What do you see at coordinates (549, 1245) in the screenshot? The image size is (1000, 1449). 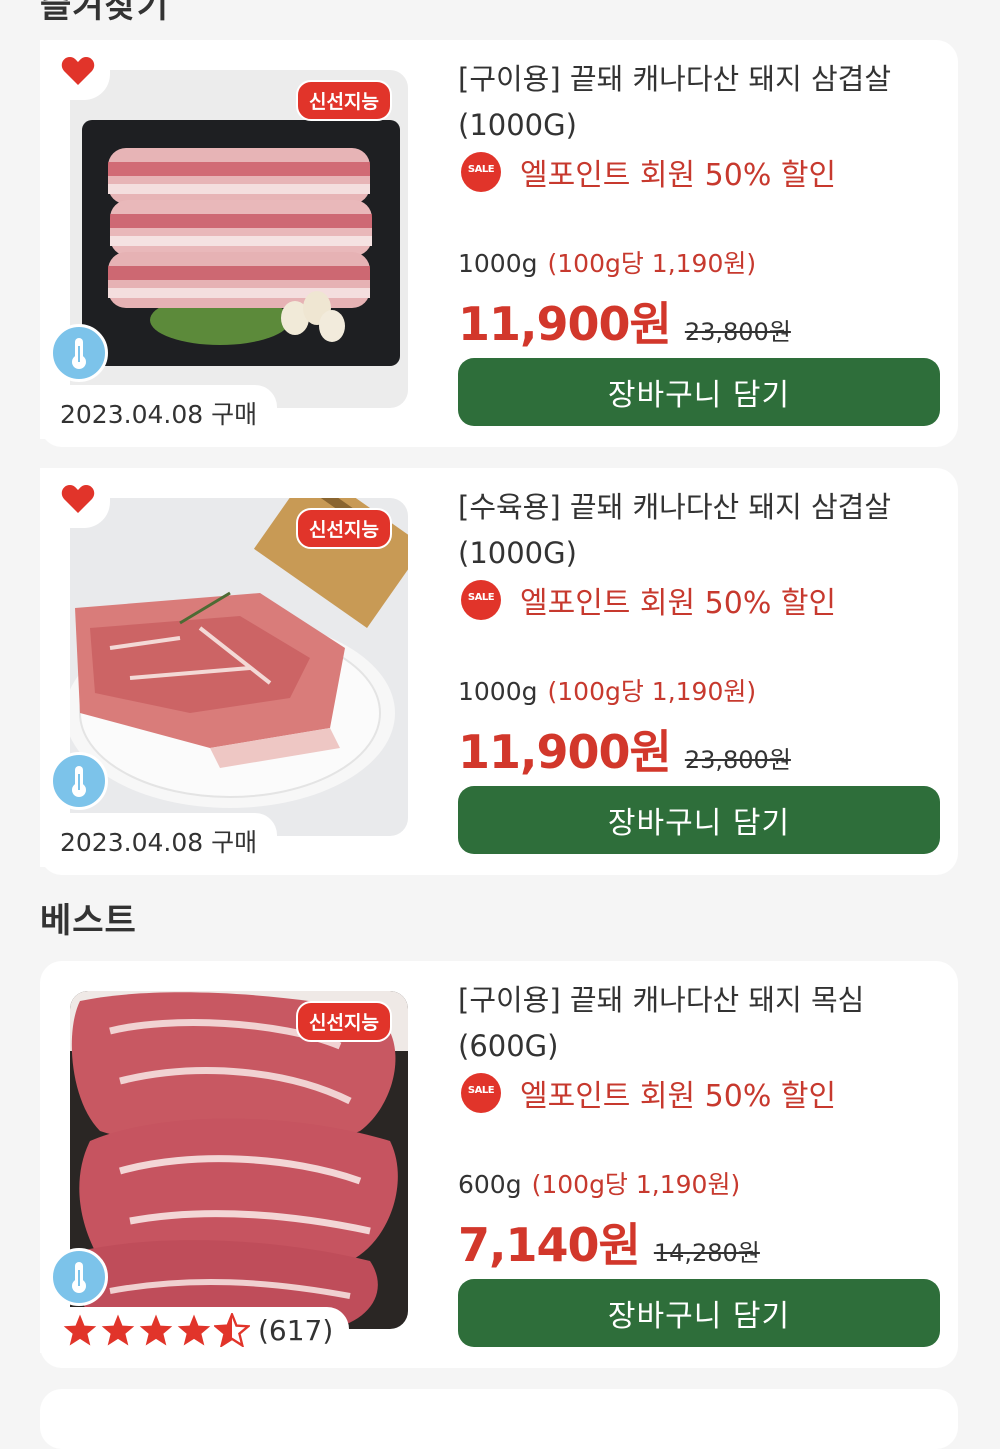 I see `sale-price: 7,140원` at bounding box center [549, 1245].